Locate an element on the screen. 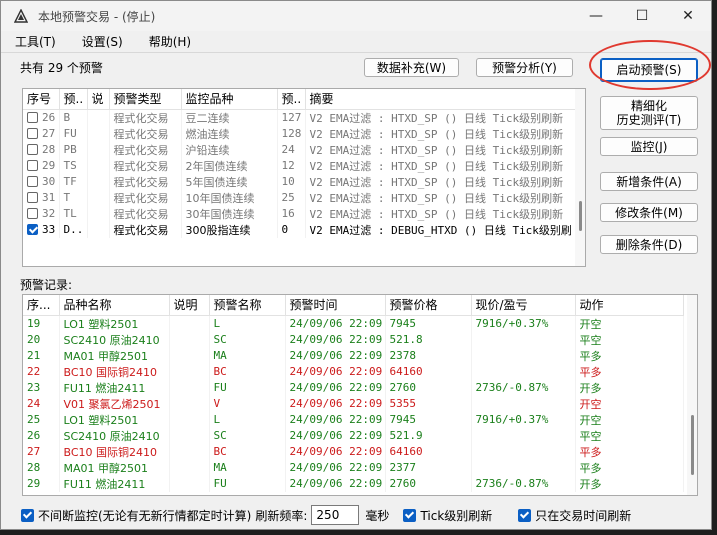 This screenshot has width=717, height=535. alert-analysis-button: 预警分析(Y) is located at coordinates (524, 67).